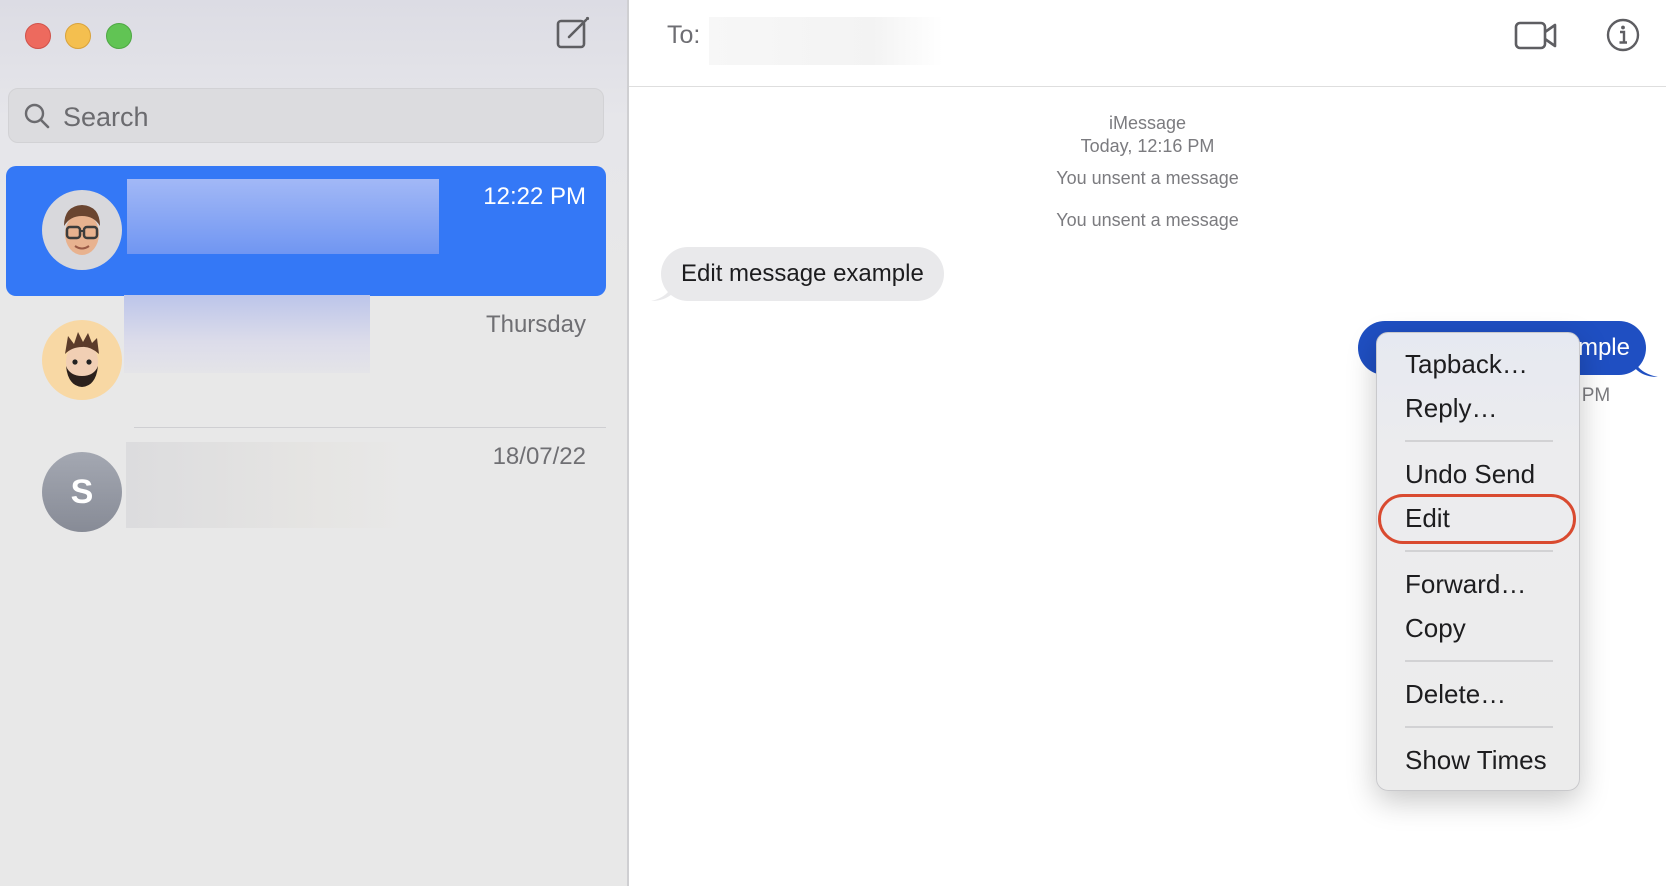 The height and width of the screenshot is (886, 1666). I want to click on conversation-item: S 18/07/22, so click(306, 491).